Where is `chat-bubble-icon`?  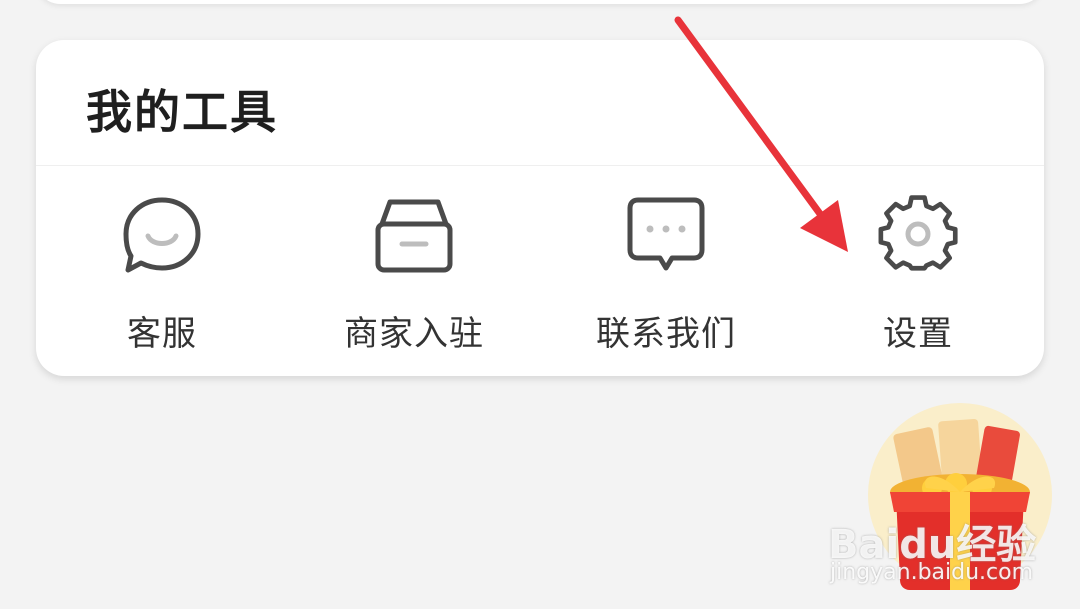
chat-bubble-icon is located at coordinates (666, 236).